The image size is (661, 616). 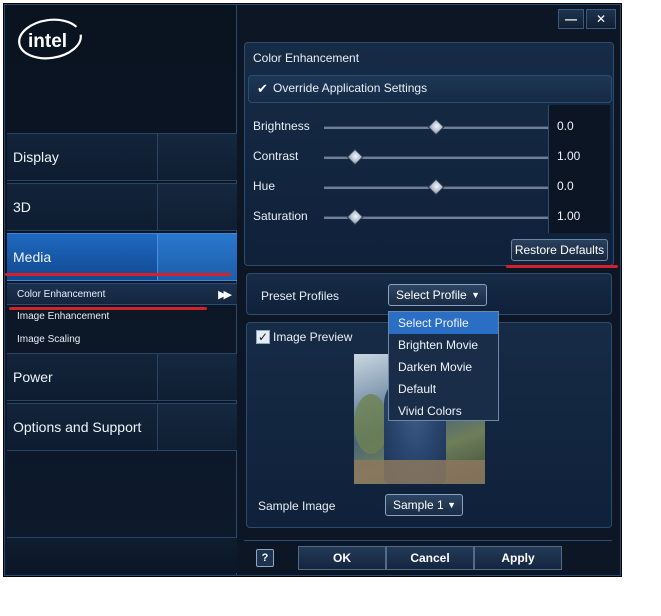 I want to click on sidebar-footer, so click(x=122, y=555).